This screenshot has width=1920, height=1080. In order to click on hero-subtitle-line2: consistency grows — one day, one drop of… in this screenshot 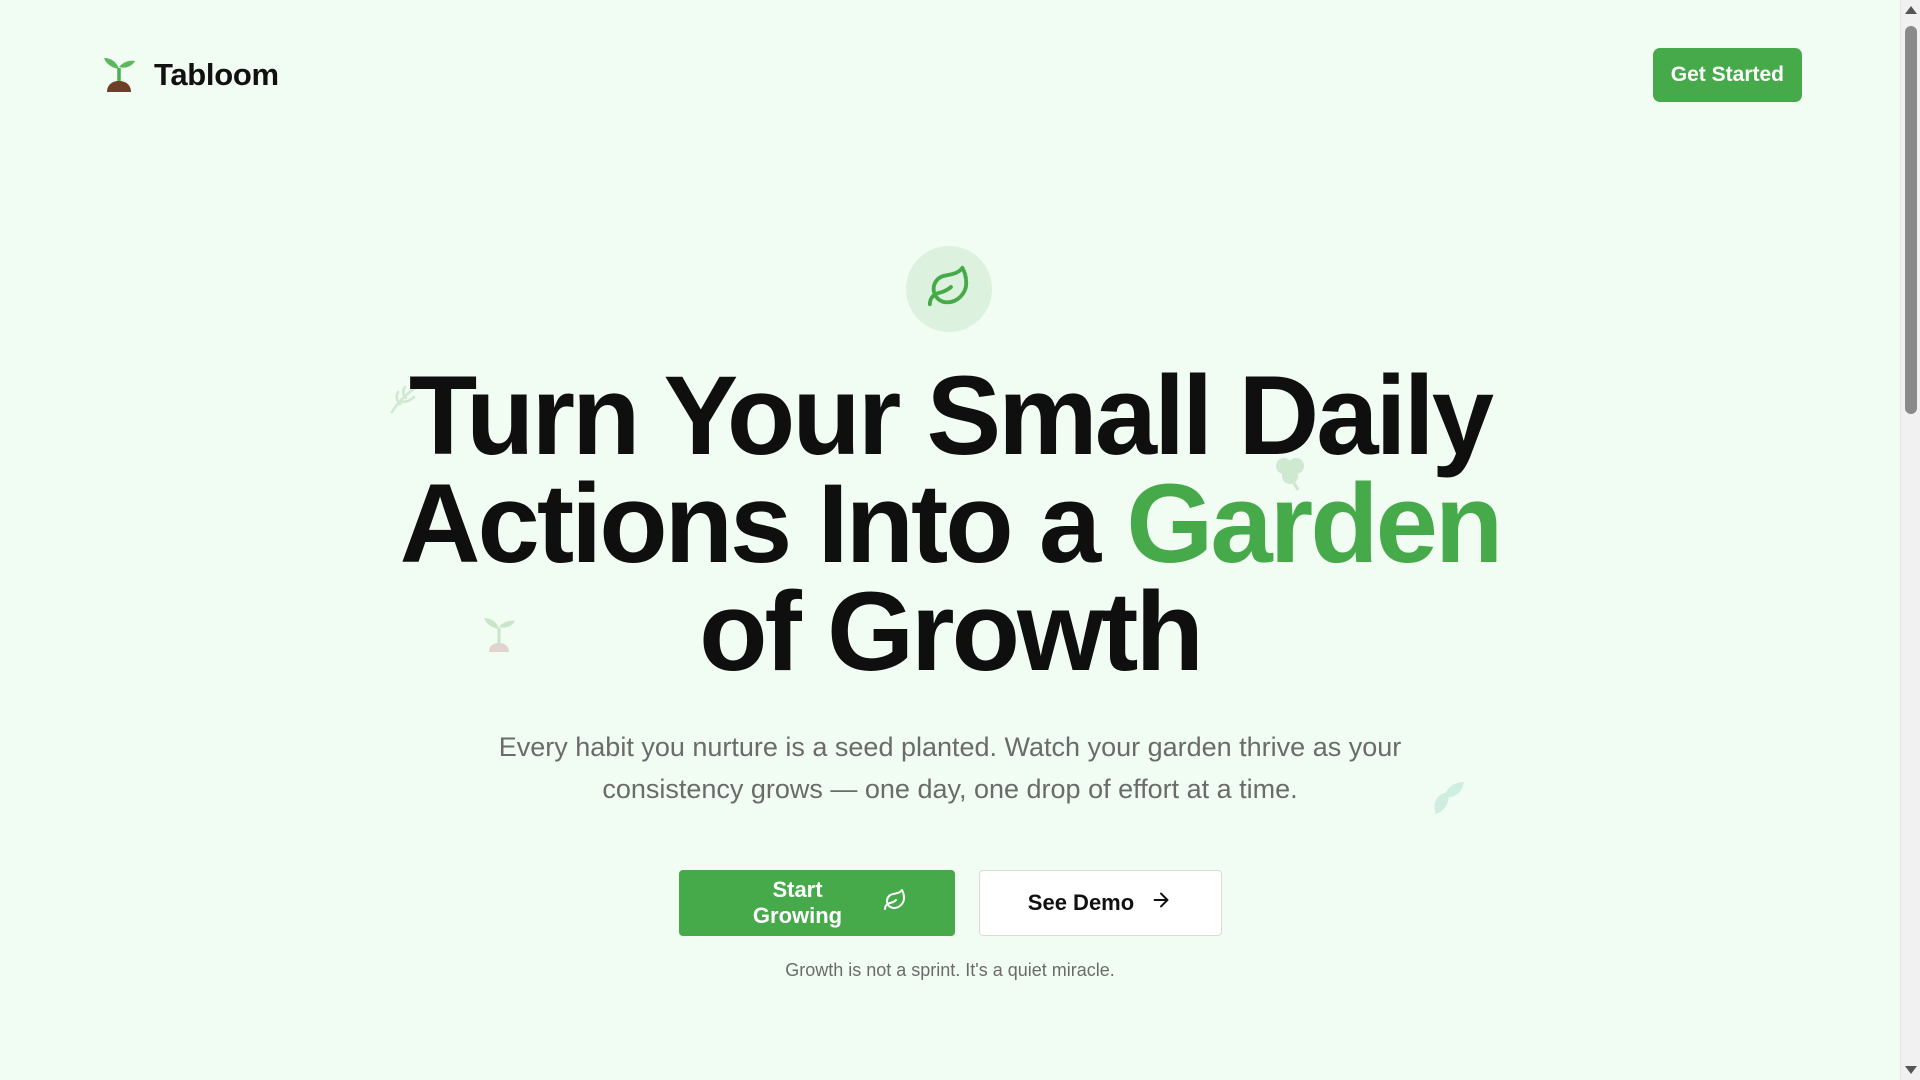, I will do `click(950, 789)`.